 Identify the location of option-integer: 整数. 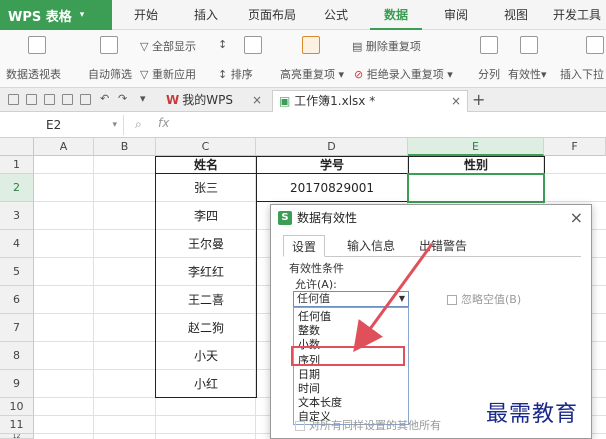
(351, 331).